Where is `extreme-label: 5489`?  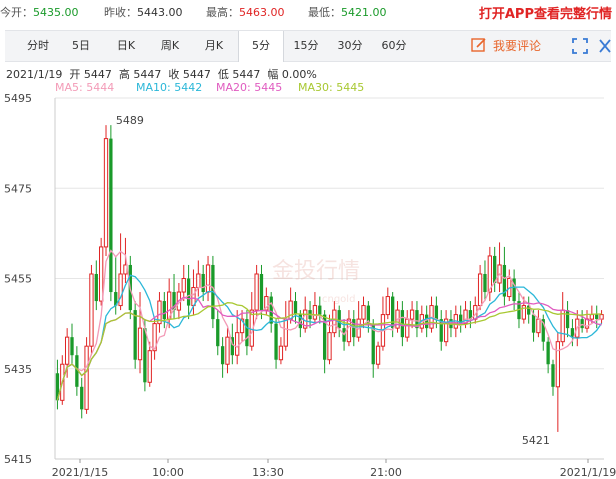 extreme-label: 5489 is located at coordinates (130, 120).